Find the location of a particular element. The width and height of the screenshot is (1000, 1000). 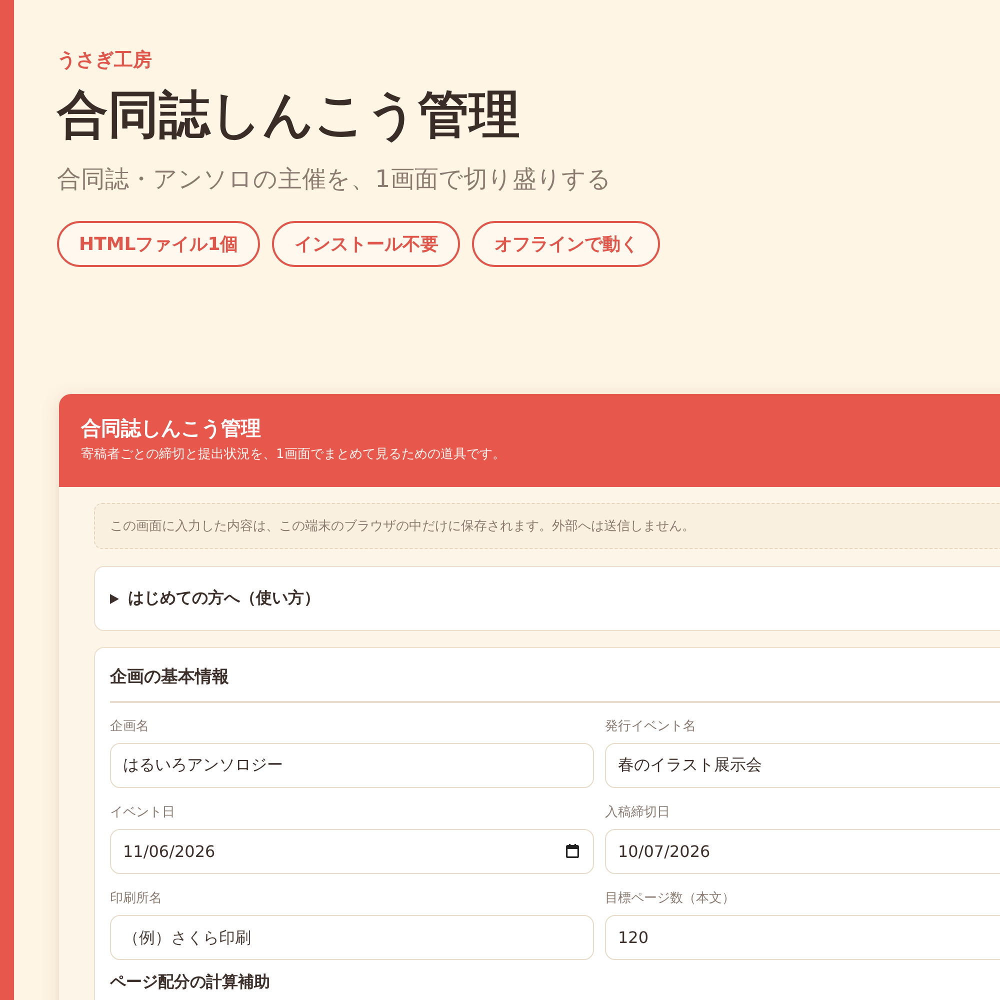

field-label: 入稿締切日 is located at coordinates (637, 812).